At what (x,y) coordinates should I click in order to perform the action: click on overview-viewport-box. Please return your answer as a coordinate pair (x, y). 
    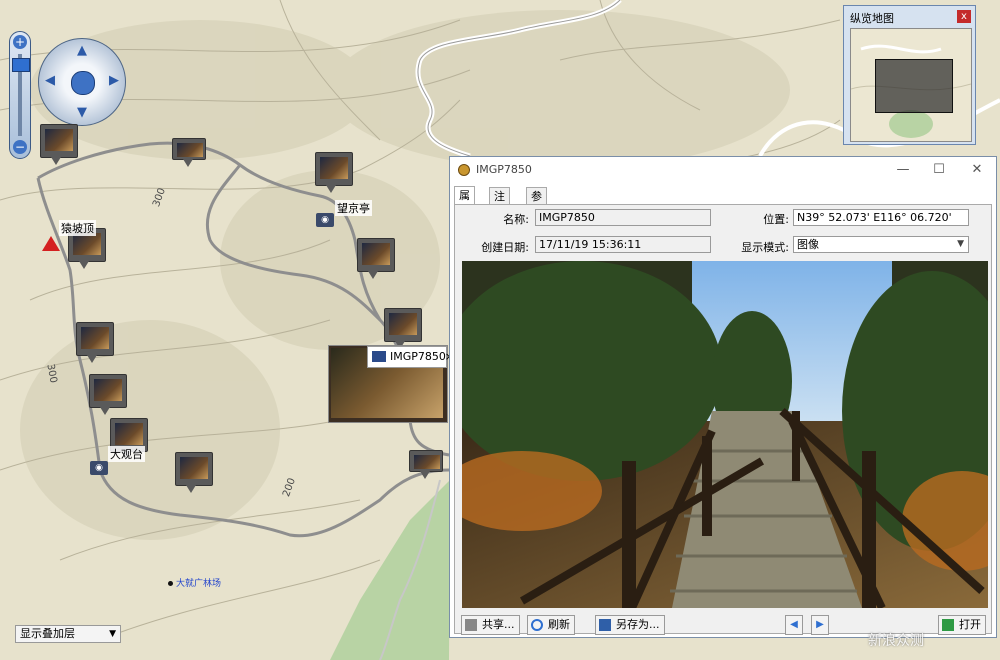
    Looking at the image, I should click on (914, 86).